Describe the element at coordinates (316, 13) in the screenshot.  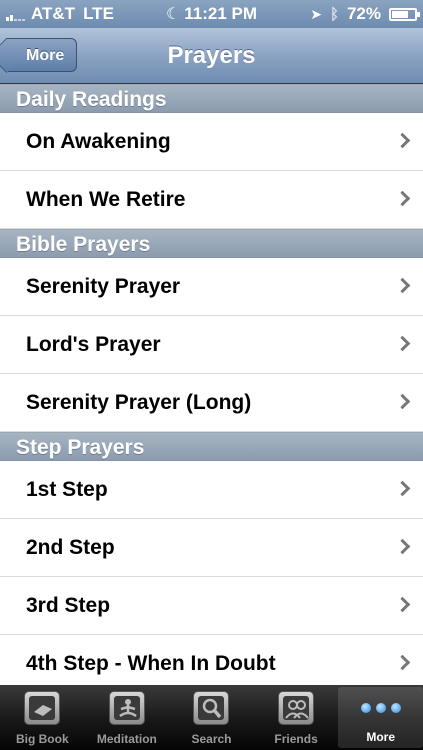
I see `location-arrow-icon: ➤` at that location.